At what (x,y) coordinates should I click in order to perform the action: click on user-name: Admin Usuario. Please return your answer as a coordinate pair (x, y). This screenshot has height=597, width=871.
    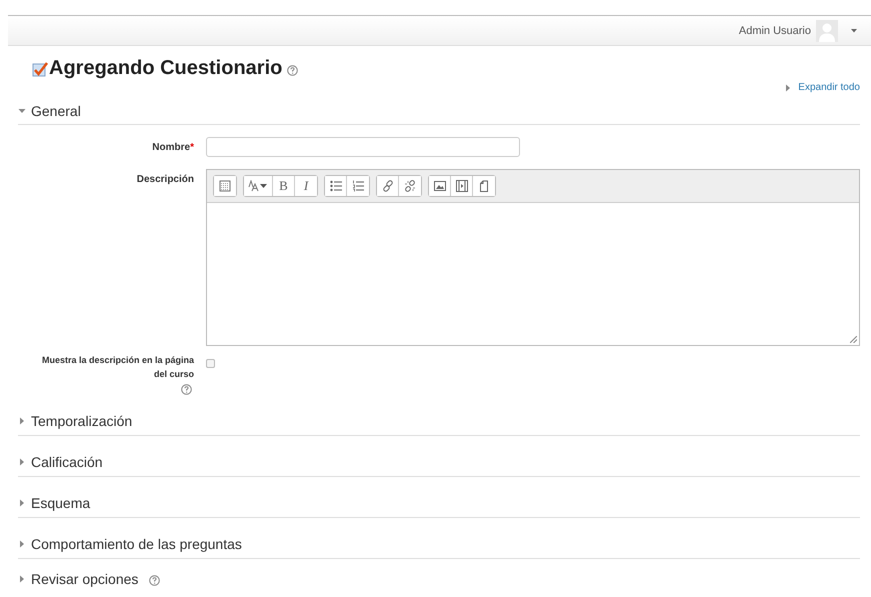
    Looking at the image, I should click on (774, 30).